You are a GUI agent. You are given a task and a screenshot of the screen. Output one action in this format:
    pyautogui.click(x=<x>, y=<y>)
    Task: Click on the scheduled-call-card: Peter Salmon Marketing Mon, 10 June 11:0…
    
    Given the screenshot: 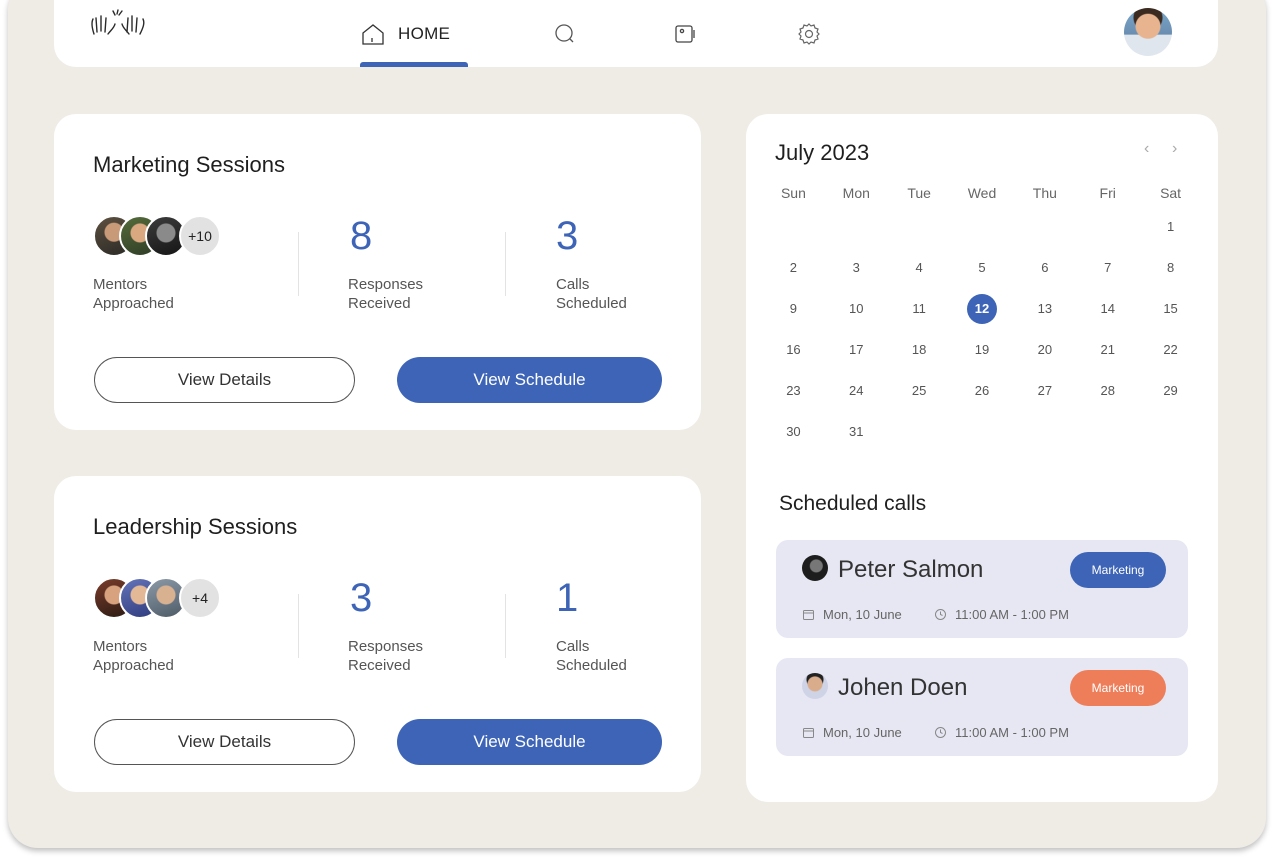 What is the action you would take?
    pyautogui.click(x=982, y=589)
    